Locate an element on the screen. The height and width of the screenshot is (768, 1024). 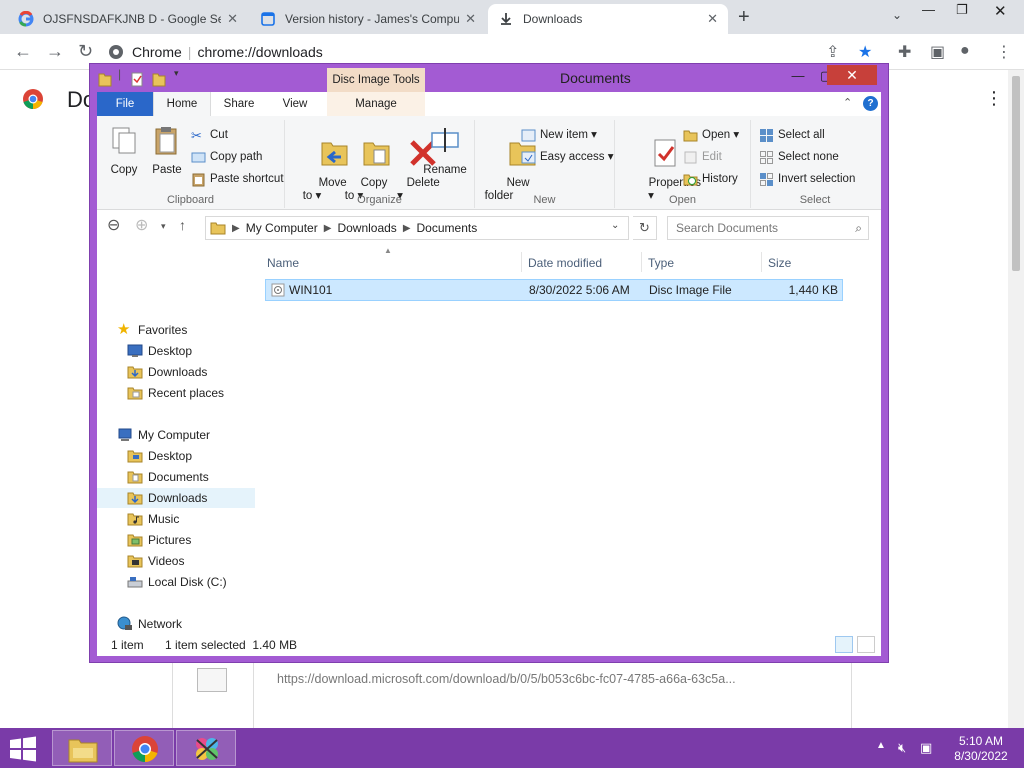
new-folder-icon is located at coordinates (159, 79).